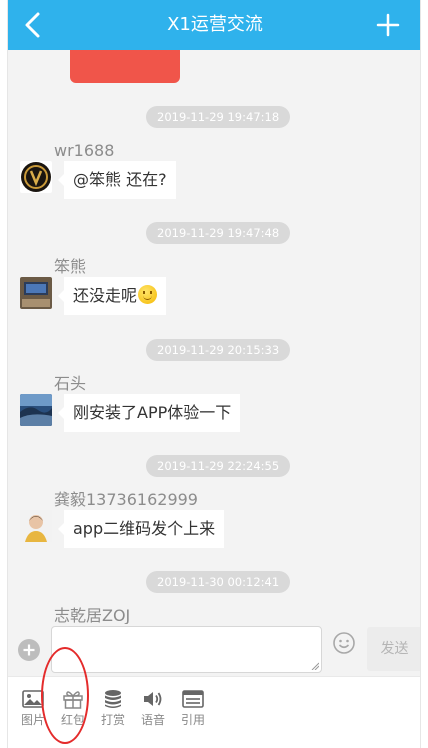  Describe the element at coordinates (218, 582) in the screenshot. I see `timestamp: 2019-11-30 00:12:41` at that location.